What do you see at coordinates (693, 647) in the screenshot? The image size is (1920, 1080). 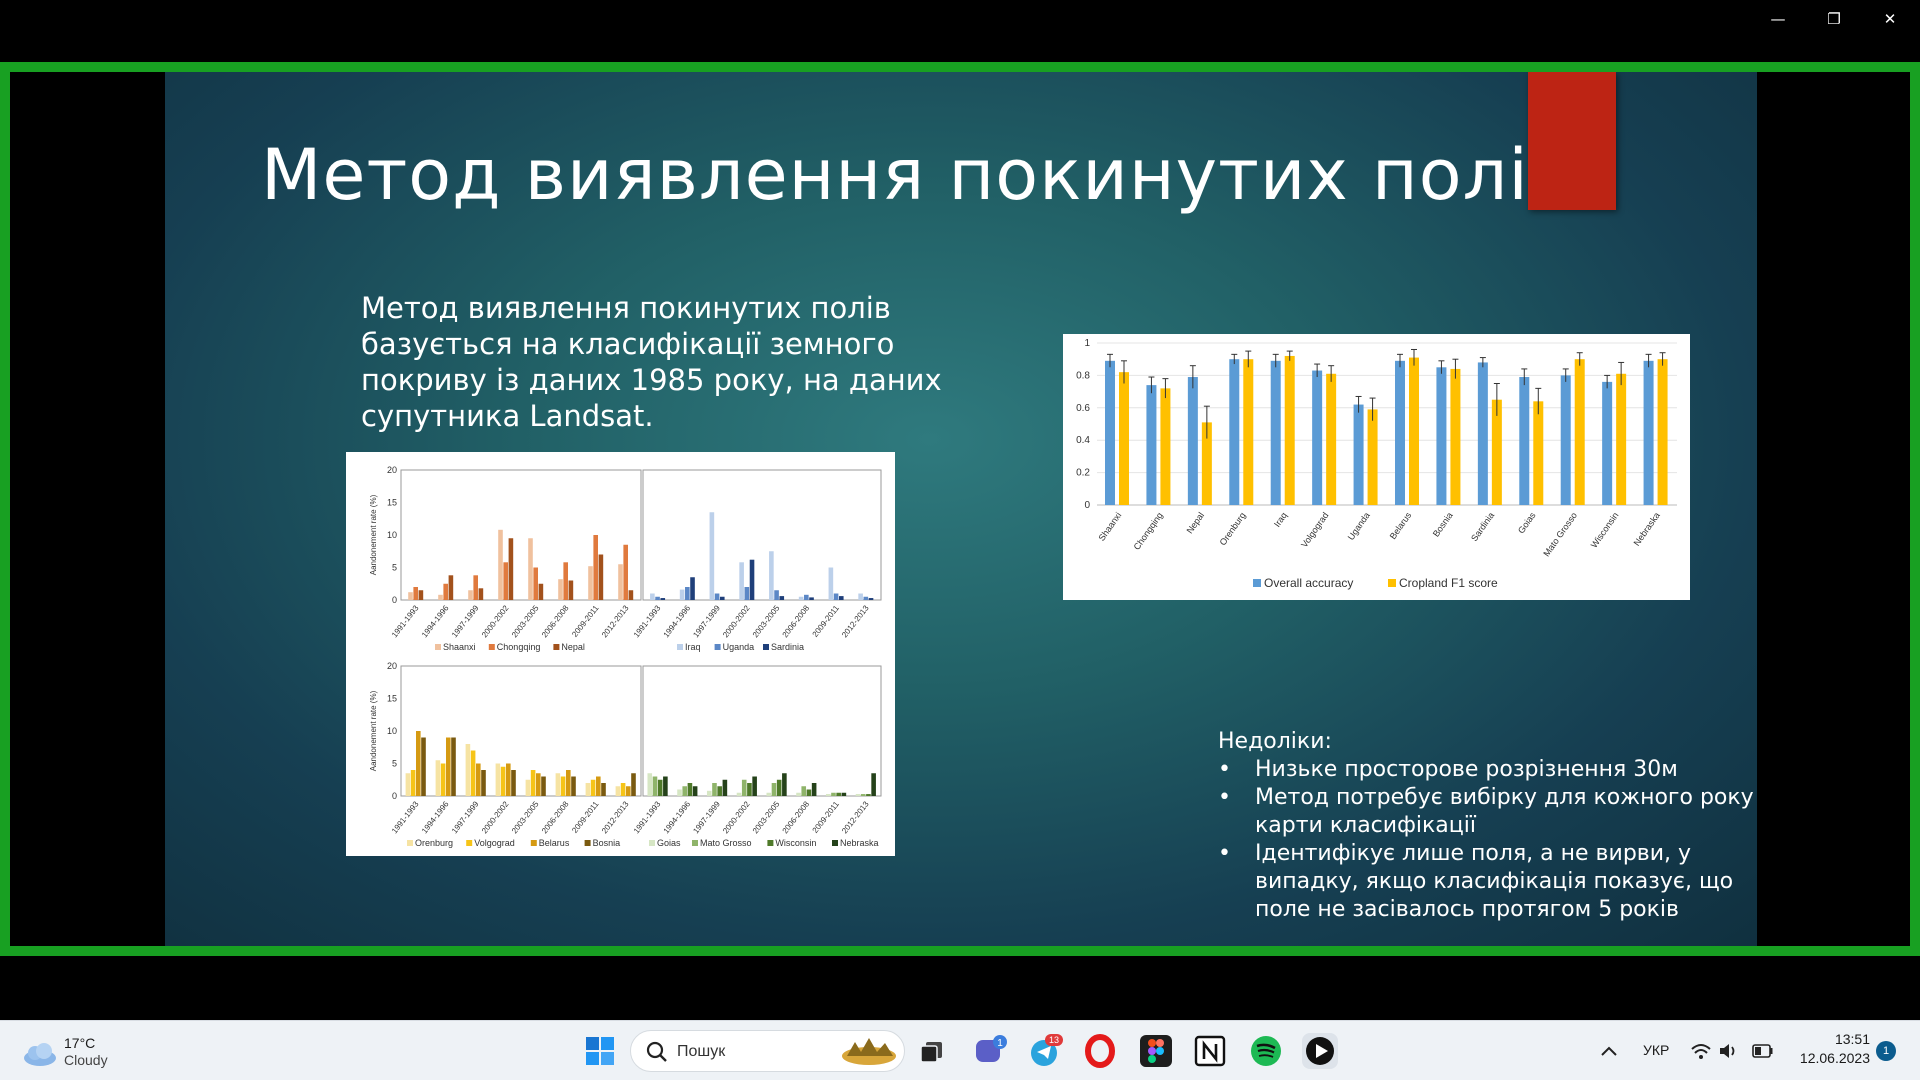 I see `legend-label: Iraq` at bounding box center [693, 647].